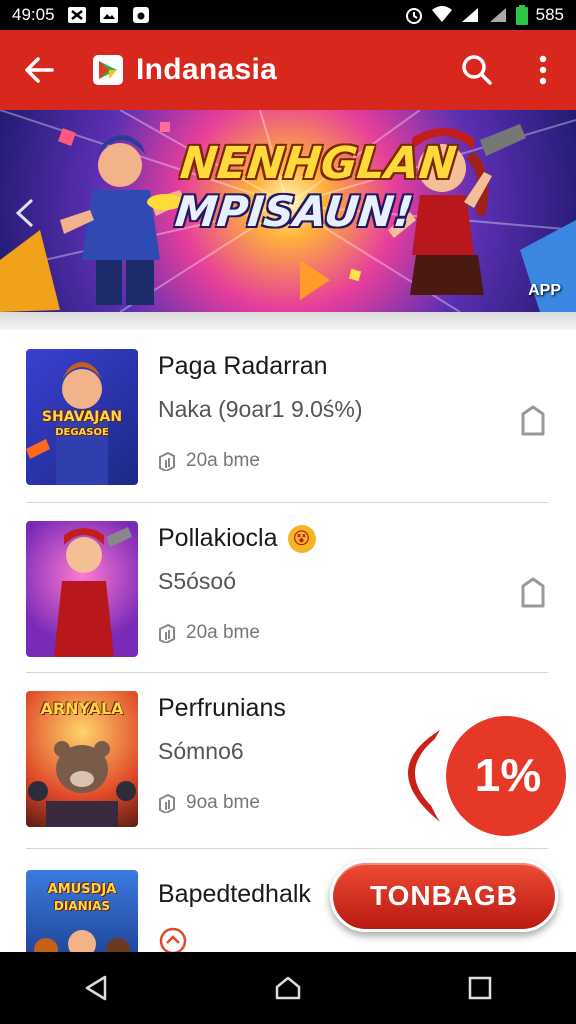  What do you see at coordinates (25, 213) in the screenshot?
I see `banner-prev-icon` at bounding box center [25, 213].